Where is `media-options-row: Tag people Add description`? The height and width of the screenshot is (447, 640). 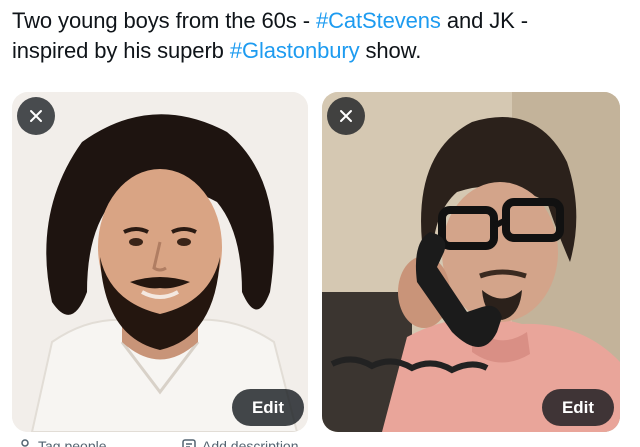
media-options-row: Tag people Add description is located at coordinates (320, 442).